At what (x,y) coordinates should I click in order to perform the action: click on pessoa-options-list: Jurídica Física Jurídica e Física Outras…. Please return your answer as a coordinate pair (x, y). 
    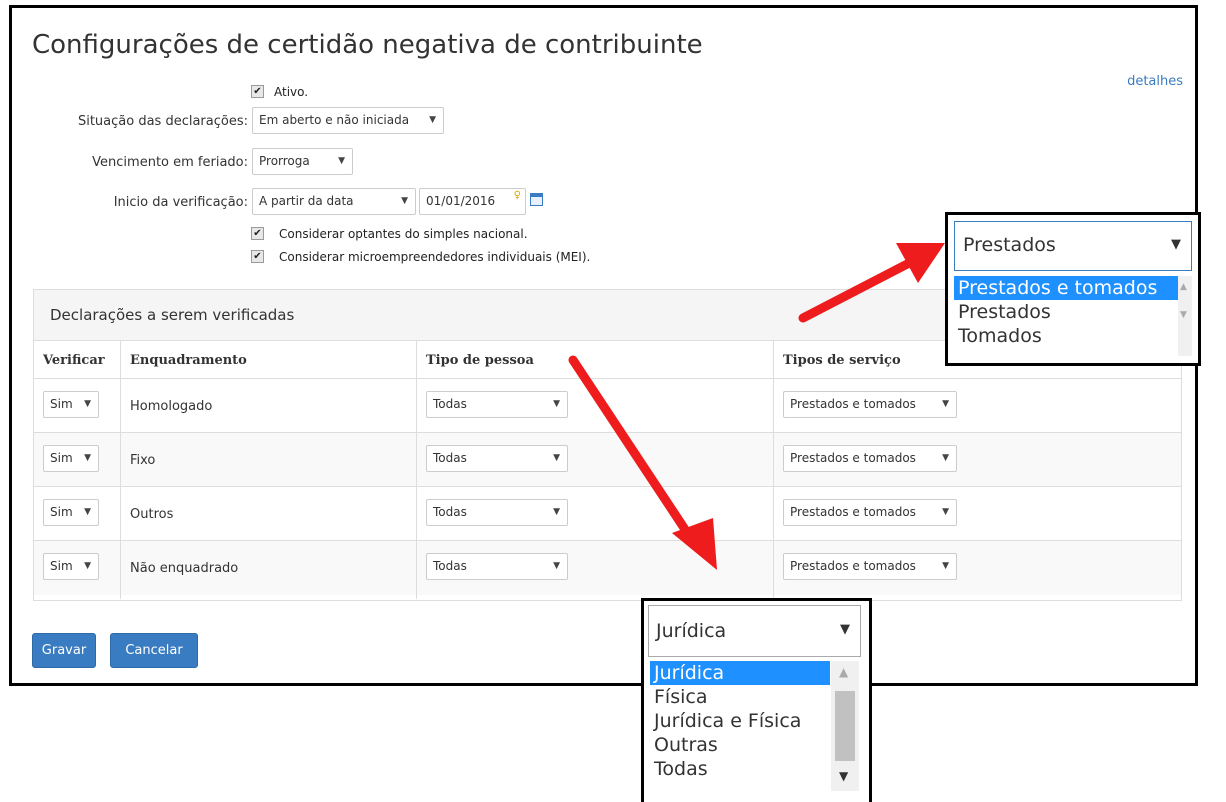
    Looking at the image, I should click on (740, 721).